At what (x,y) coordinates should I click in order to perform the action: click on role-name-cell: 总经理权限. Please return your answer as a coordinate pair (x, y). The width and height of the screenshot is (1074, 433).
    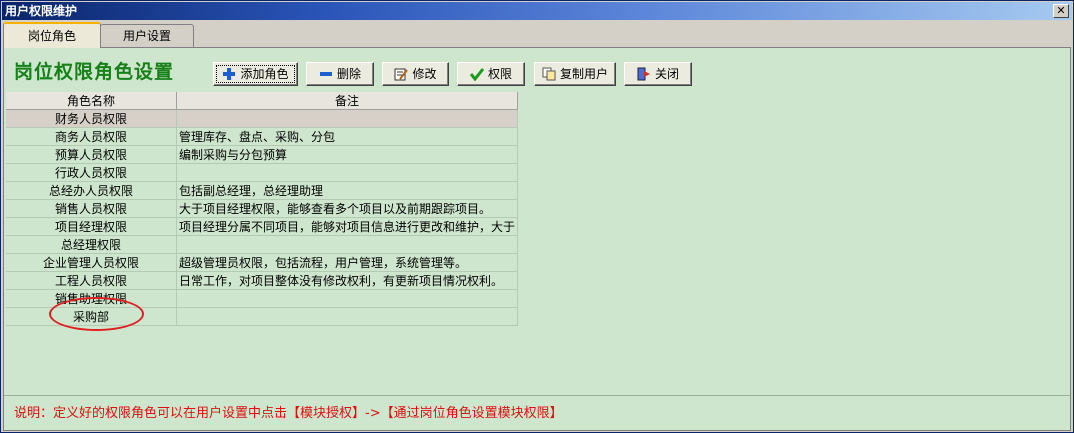
    Looking at the image, I should click on (91, 244).